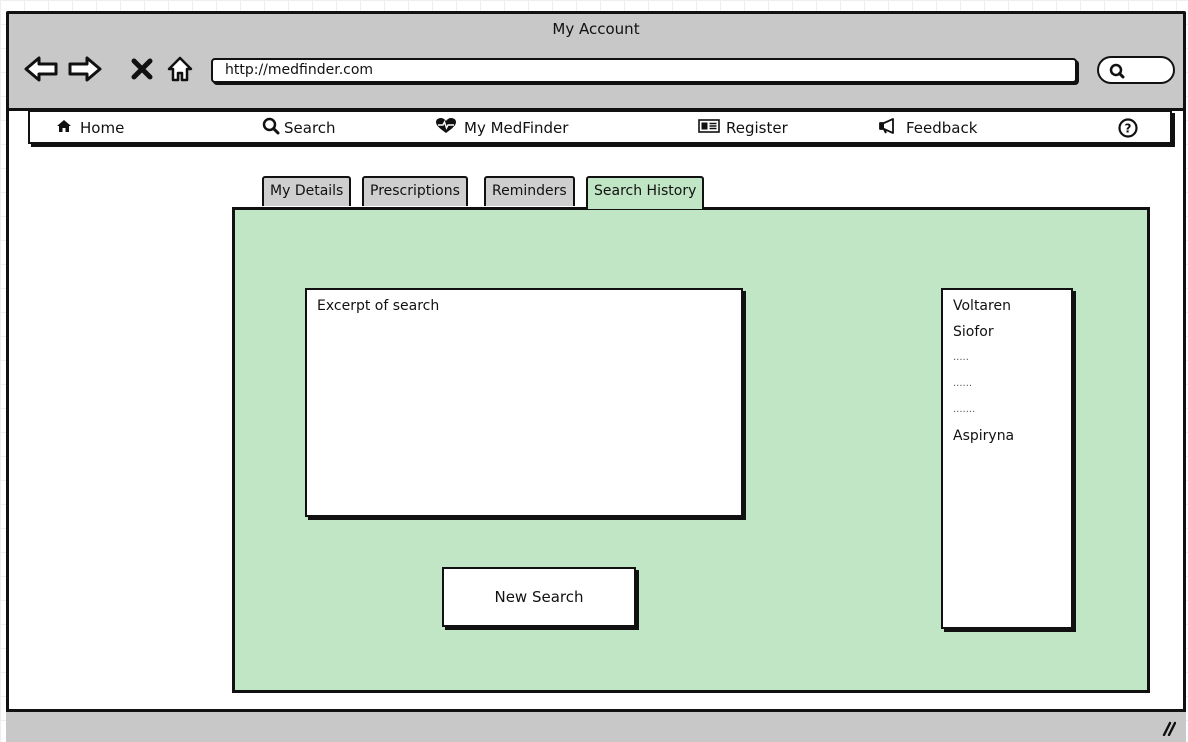  I want to click on title-bar: My Account http://medfinder.com, so click(596, 62).